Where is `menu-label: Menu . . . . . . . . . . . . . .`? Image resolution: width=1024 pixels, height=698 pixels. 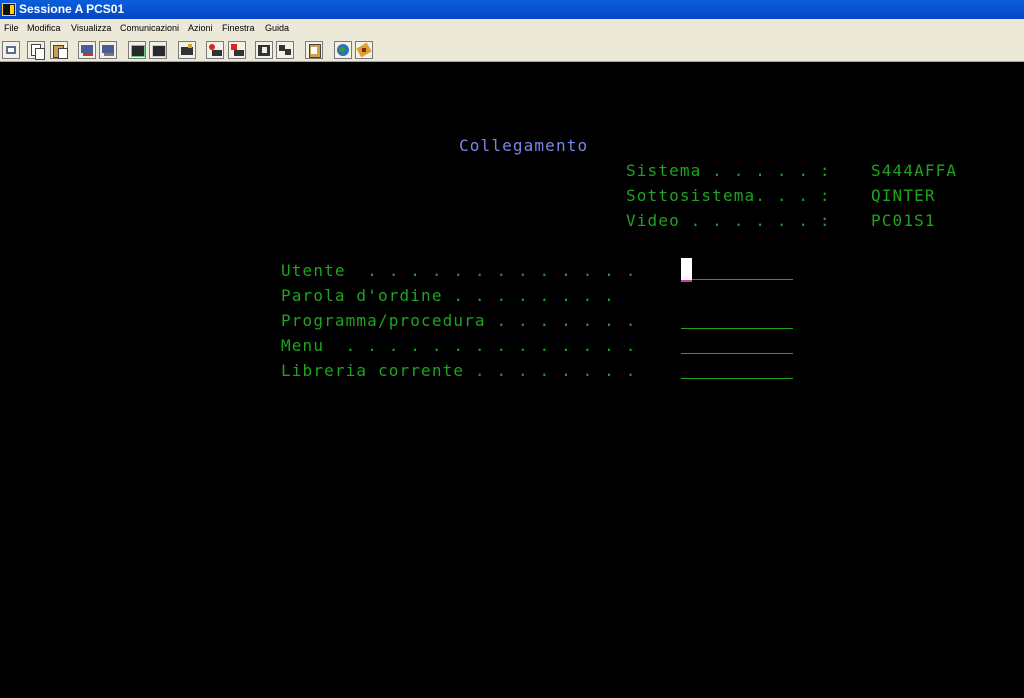 menu-label: Menu . . . . . . . . . . . . . . is located at coordinates (459, 345).